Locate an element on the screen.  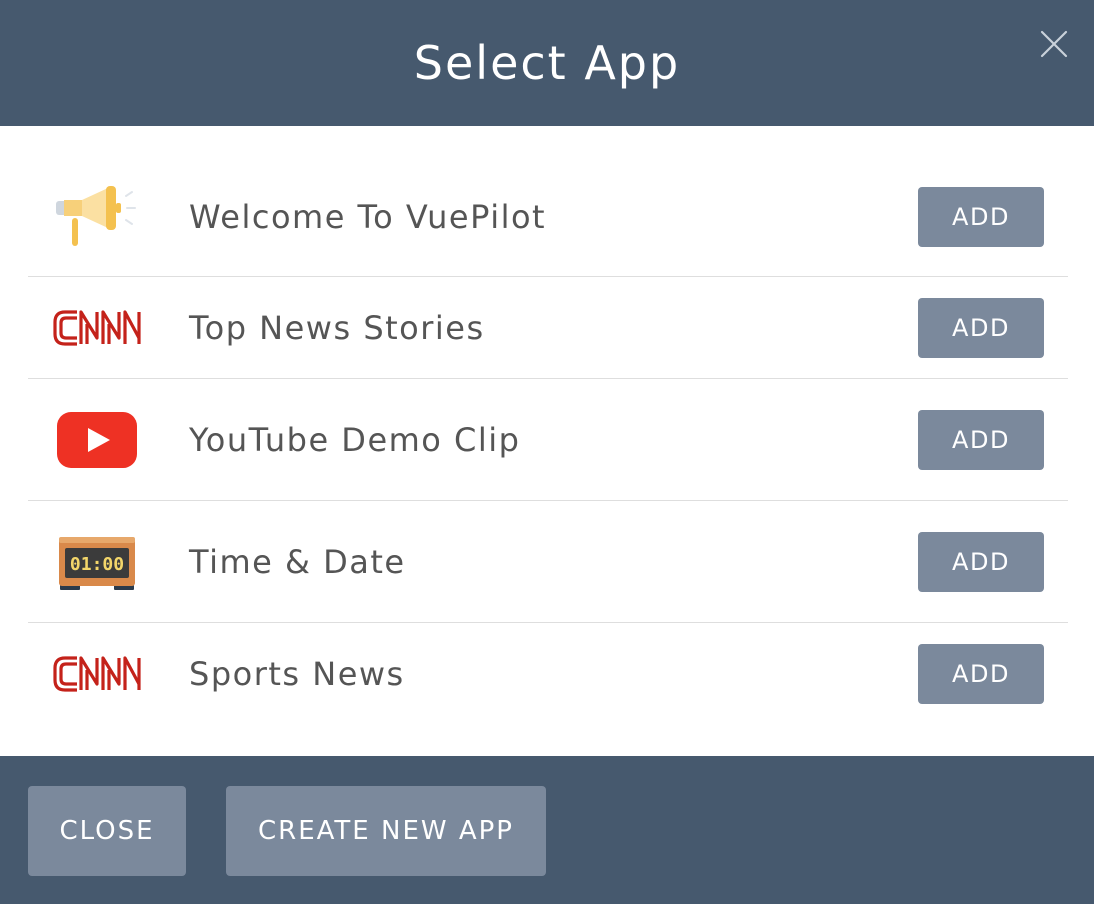
list-item: Sports News ADD is located at coordinates (548, 674).